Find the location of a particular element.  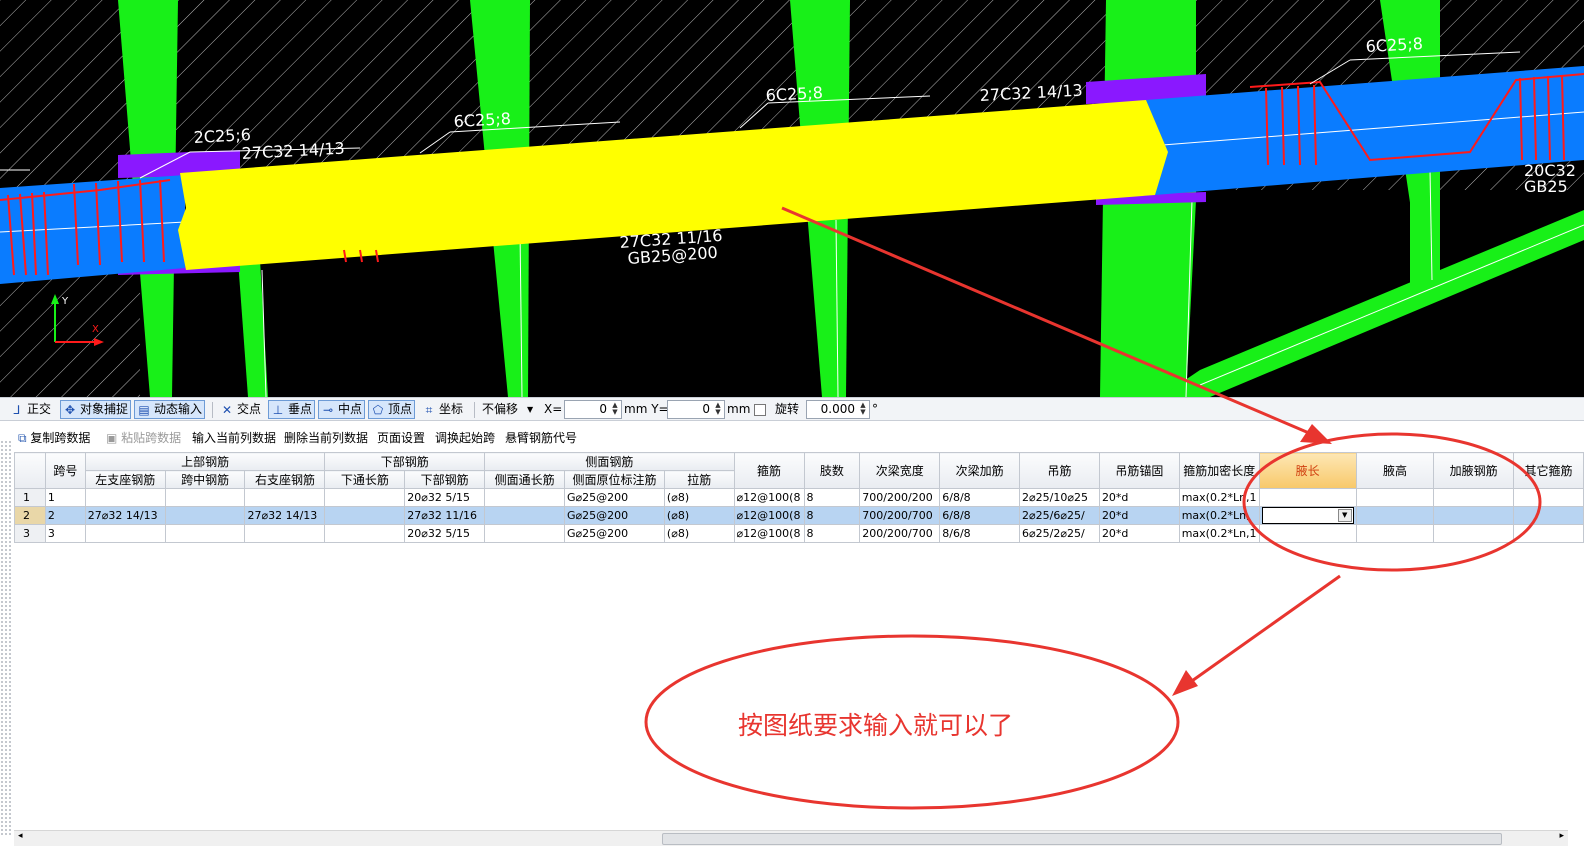

rotate-spinner: ▲ ▼ is located at coordinates (863, 409).